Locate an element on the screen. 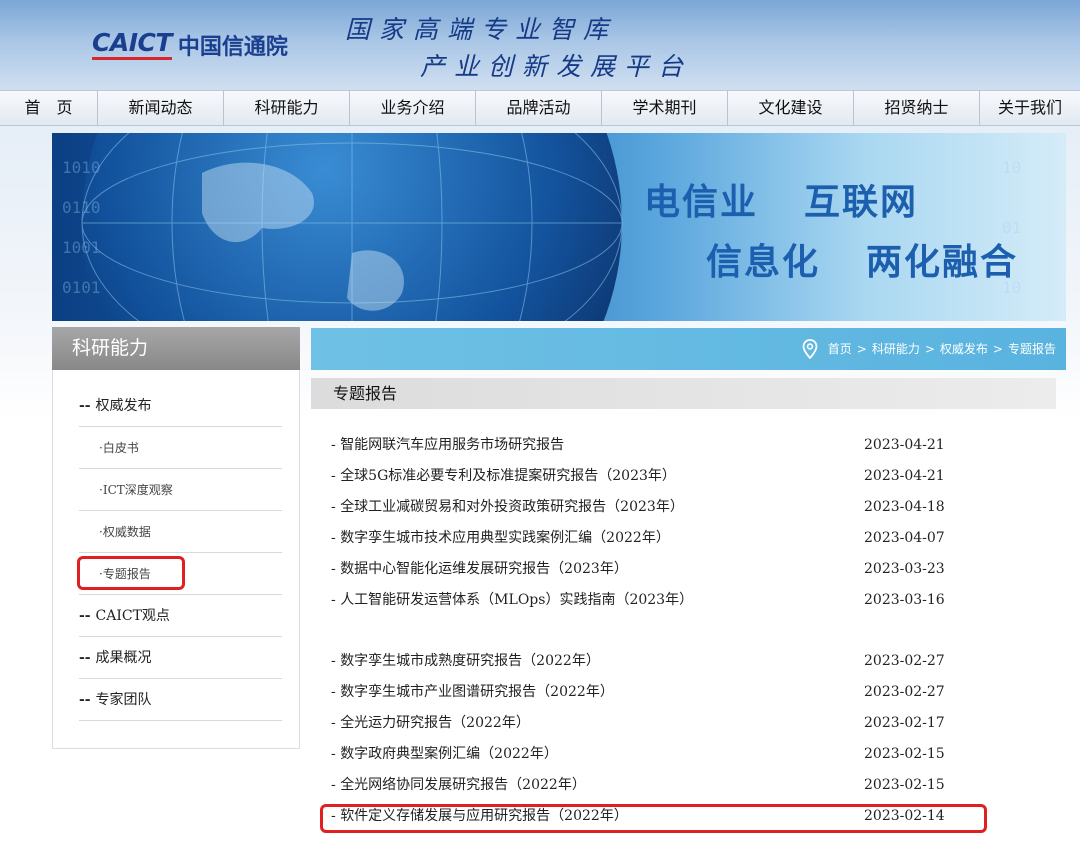 The height and width of the screenshot is (841, 1080). report-title: 智能网联汽车应用服务市场研究报告 is located at coordinates (447, 445).